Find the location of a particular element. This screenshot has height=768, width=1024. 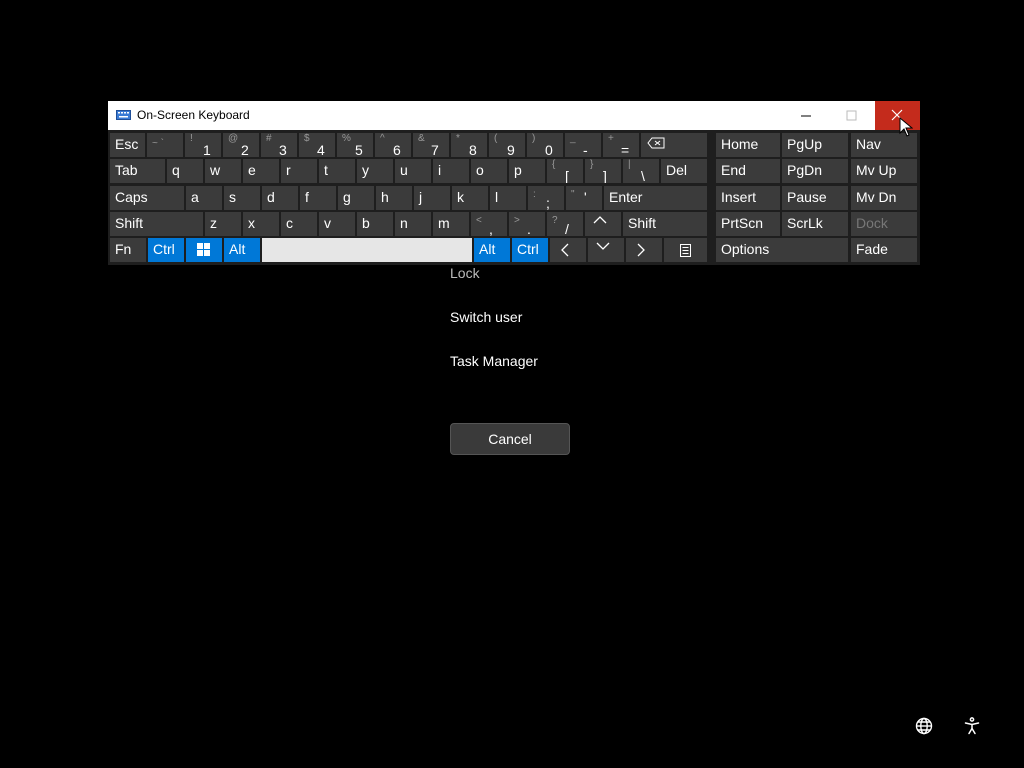

key-fn: Fn is located at coordinates (128, 250).